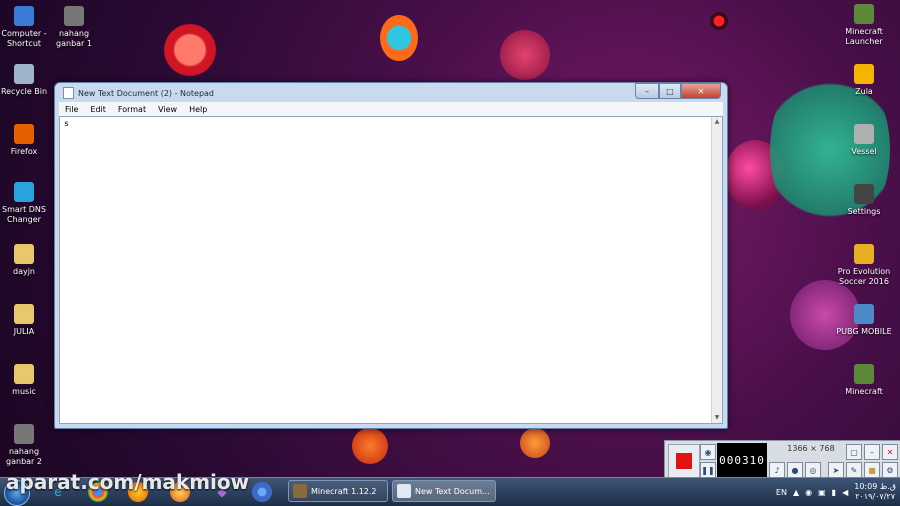 The width and height of the screenshot is (900, 506). I want to click on cursor-icon: ➤, so click(836, 470).